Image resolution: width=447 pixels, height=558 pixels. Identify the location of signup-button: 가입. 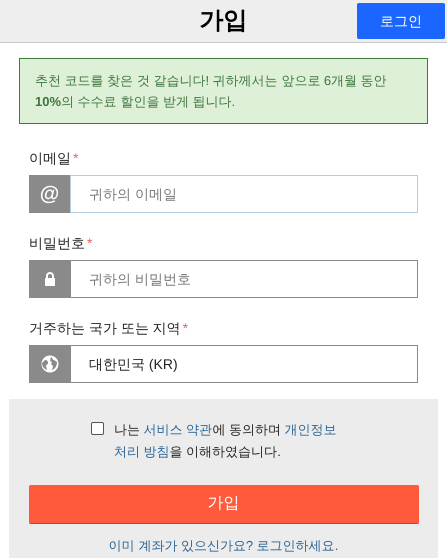
(223, 504).